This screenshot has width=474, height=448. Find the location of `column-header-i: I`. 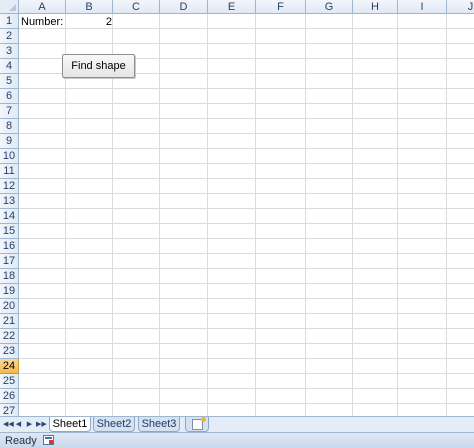

column-header-i: I is located at coordinates (422, 7).